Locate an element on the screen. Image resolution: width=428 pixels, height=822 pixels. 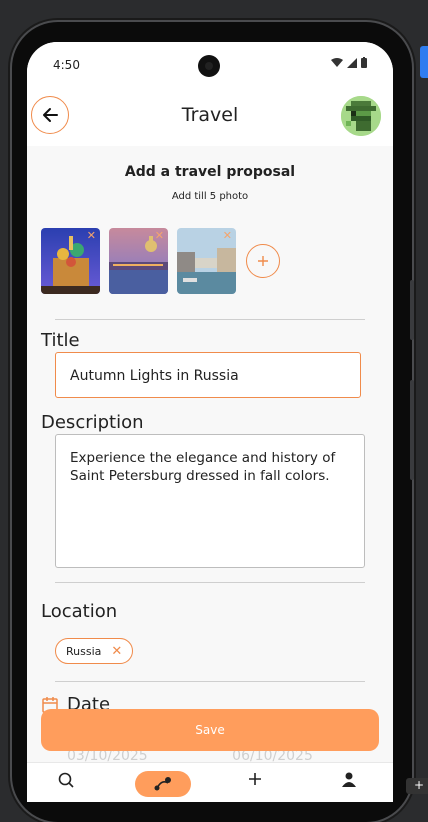
location-chip: Russia ✕ is located at coordinates (94, 651).